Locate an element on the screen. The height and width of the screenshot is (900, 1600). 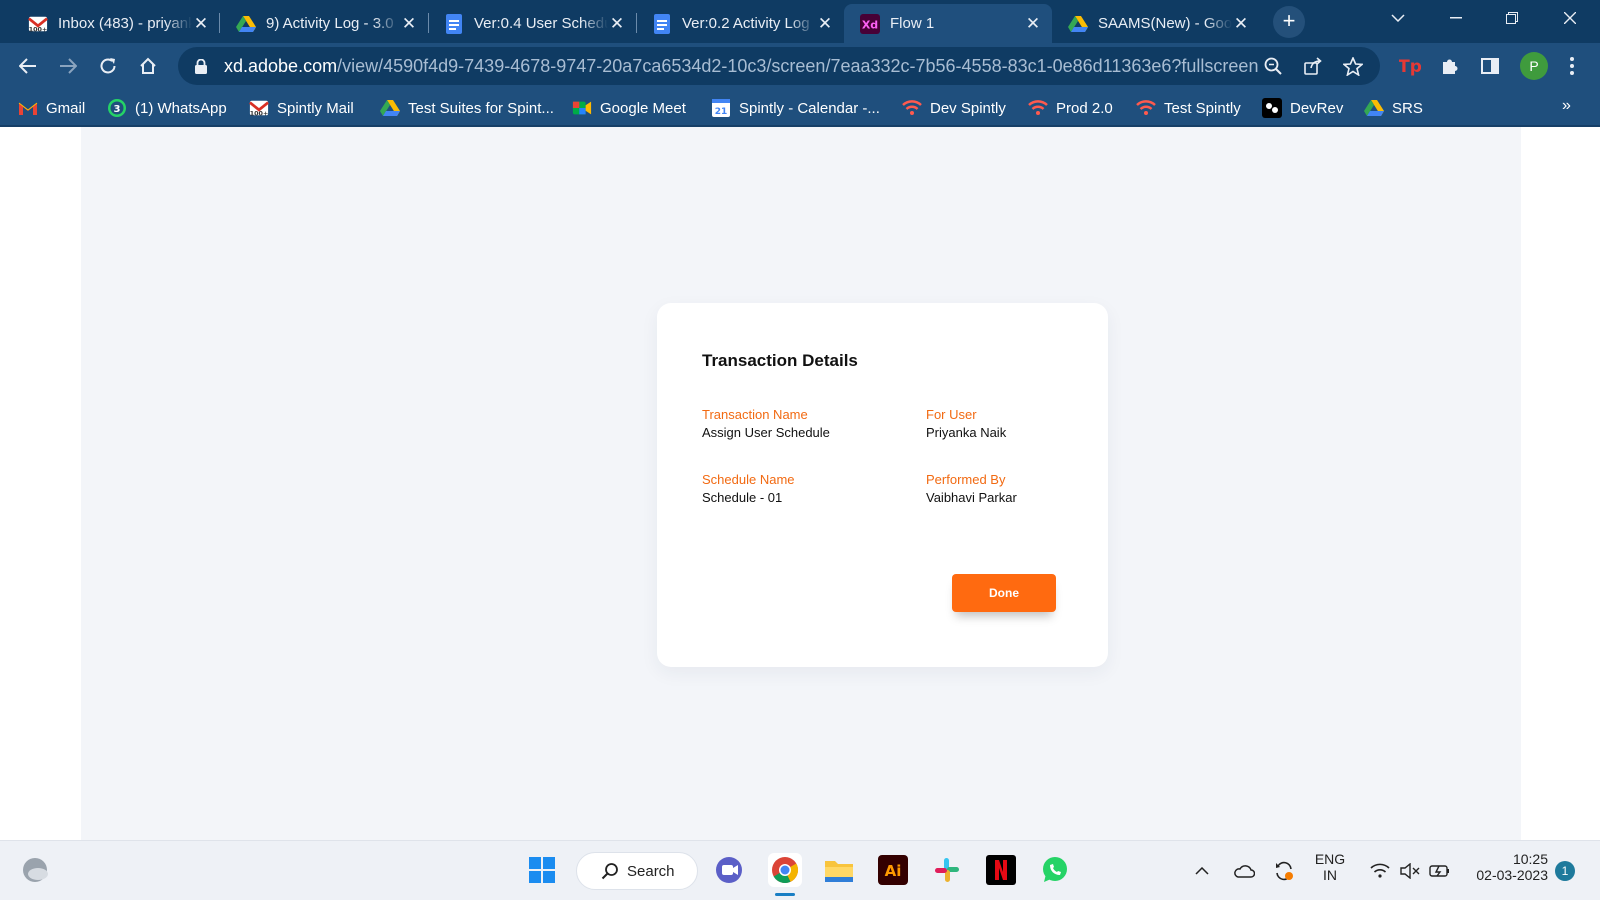
region-code: IN is located at coordinates (1330, 875).